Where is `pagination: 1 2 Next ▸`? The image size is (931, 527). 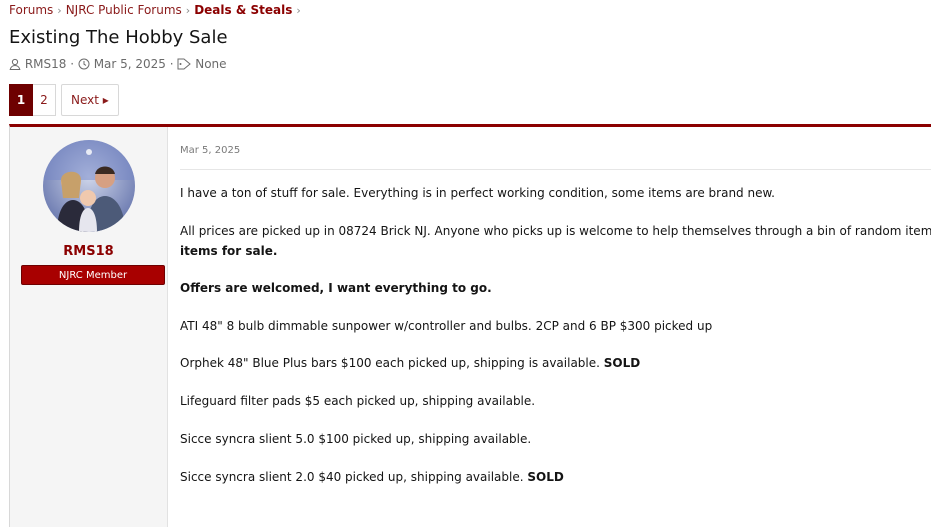 pagination: 1 2 Next ▸ is located at coordinates (64, 100).